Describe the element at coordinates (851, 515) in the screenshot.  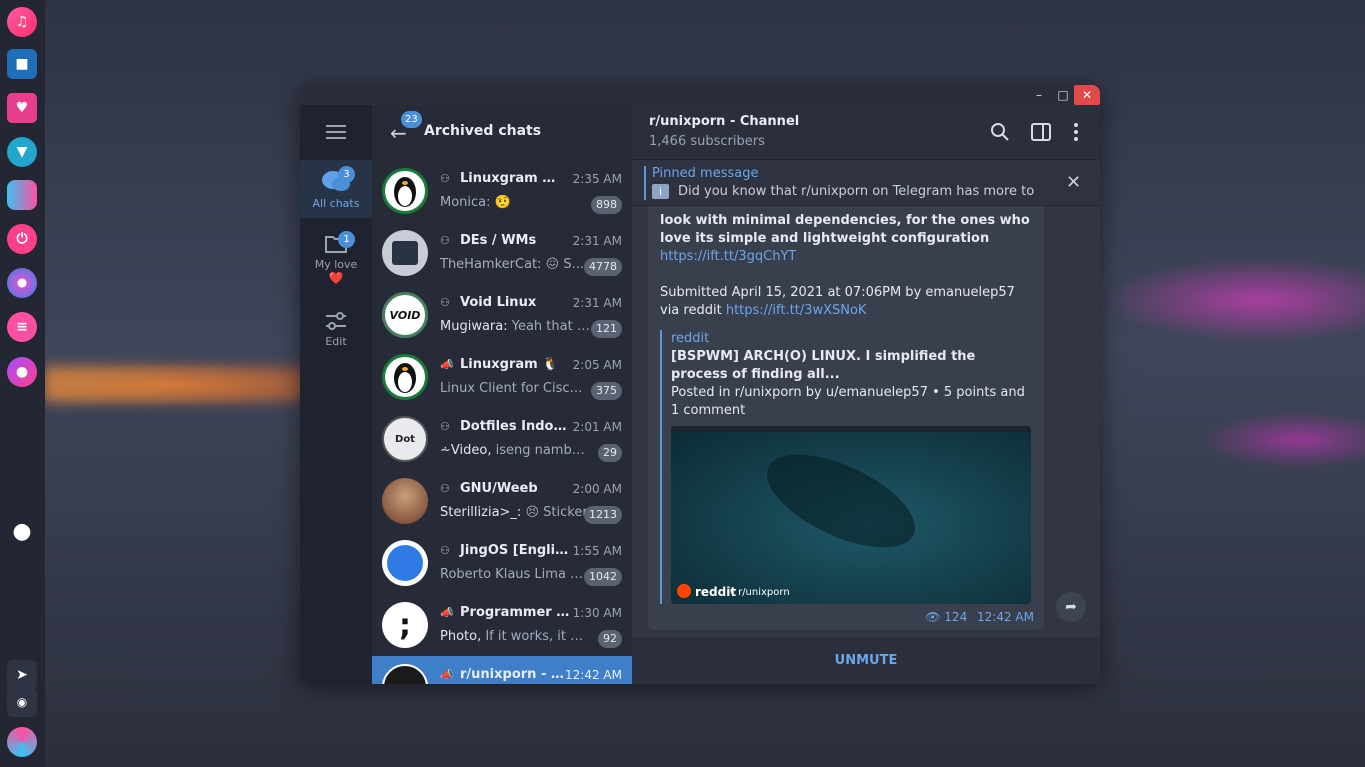
I see `preview-image: reddit • r/unixporn` at that location.